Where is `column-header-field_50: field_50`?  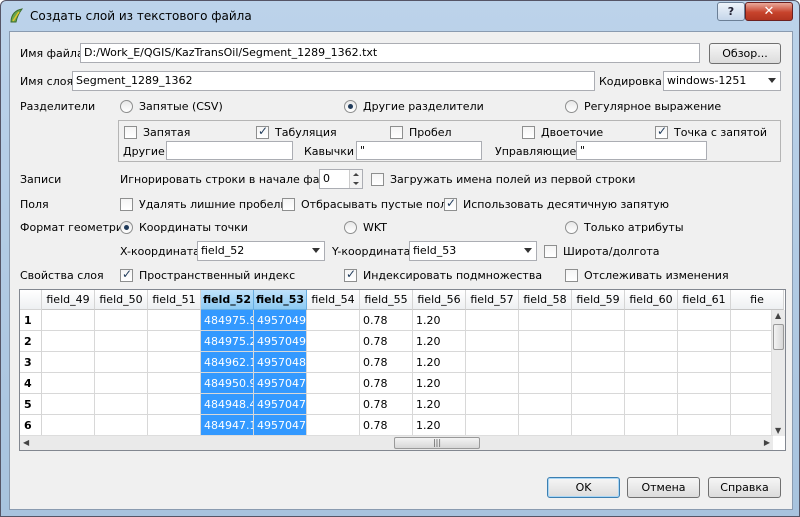 column-header-field_50: field_50 is located at coordinates (121, 300).